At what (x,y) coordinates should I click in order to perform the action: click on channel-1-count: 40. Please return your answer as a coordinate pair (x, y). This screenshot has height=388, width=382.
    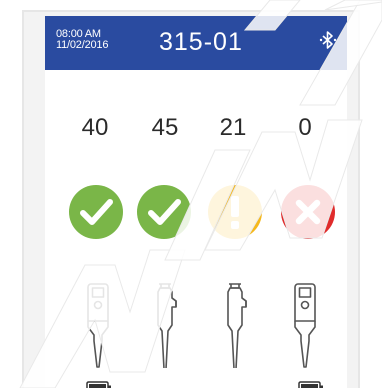
    Looking at the image, I should click on (95, 127).